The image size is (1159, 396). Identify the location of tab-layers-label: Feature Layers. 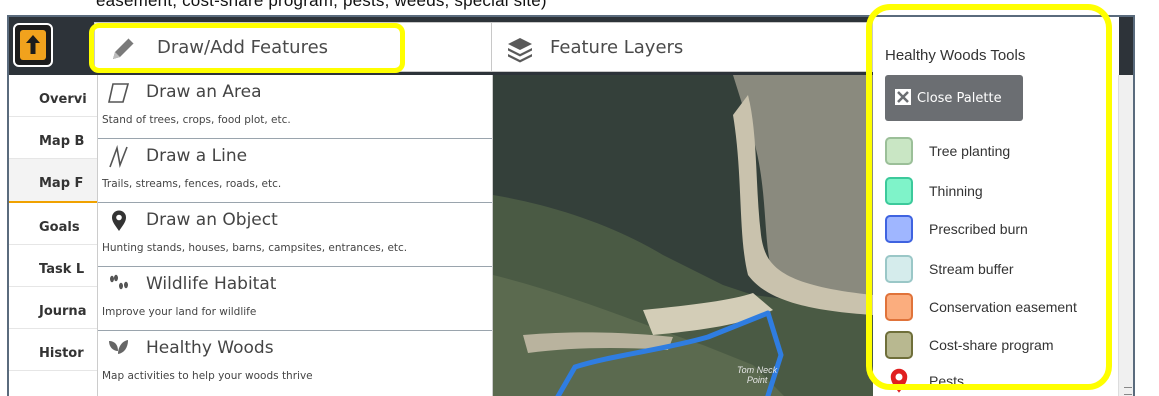
(617, 47).